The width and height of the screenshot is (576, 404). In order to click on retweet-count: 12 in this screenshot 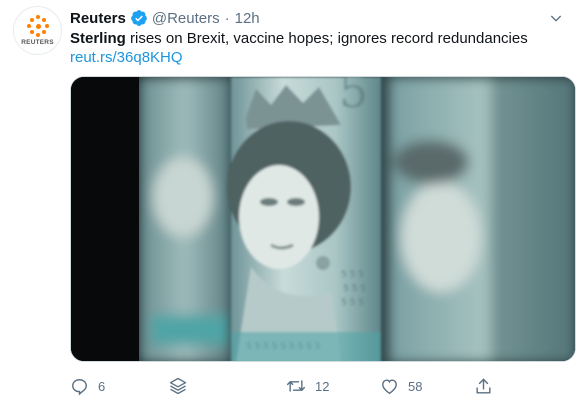, I will do `click(322, 386)`.